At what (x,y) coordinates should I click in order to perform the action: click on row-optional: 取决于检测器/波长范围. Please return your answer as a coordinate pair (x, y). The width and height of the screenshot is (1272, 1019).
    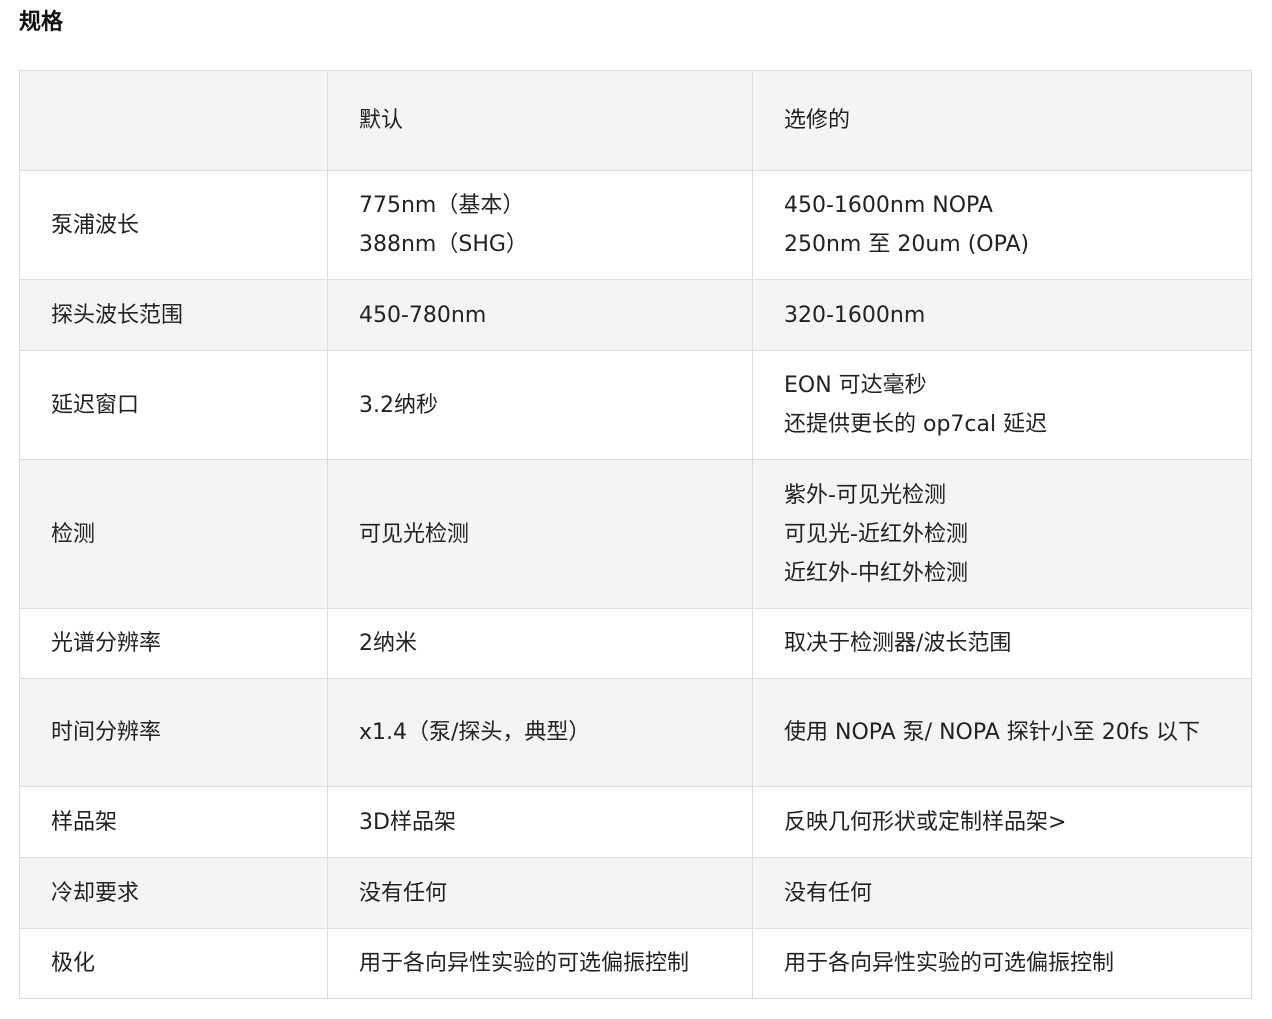
    Looking at the image, I should click on (1002, 643).